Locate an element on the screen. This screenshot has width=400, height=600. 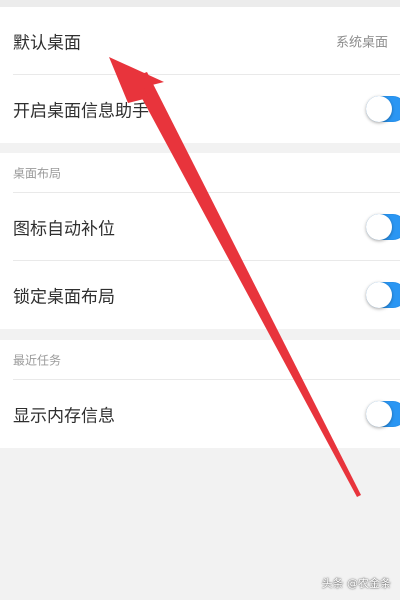
icon-autofill-label: 图标自动补位 is located at coordinates (64, 229).